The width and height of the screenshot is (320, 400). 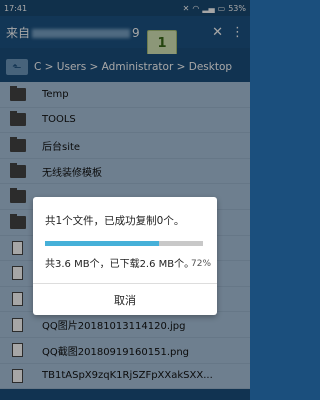 What do you see at coordinates (102, 243) in the screenshot?
I see `progress-fill` at bounding box center [102, 243].